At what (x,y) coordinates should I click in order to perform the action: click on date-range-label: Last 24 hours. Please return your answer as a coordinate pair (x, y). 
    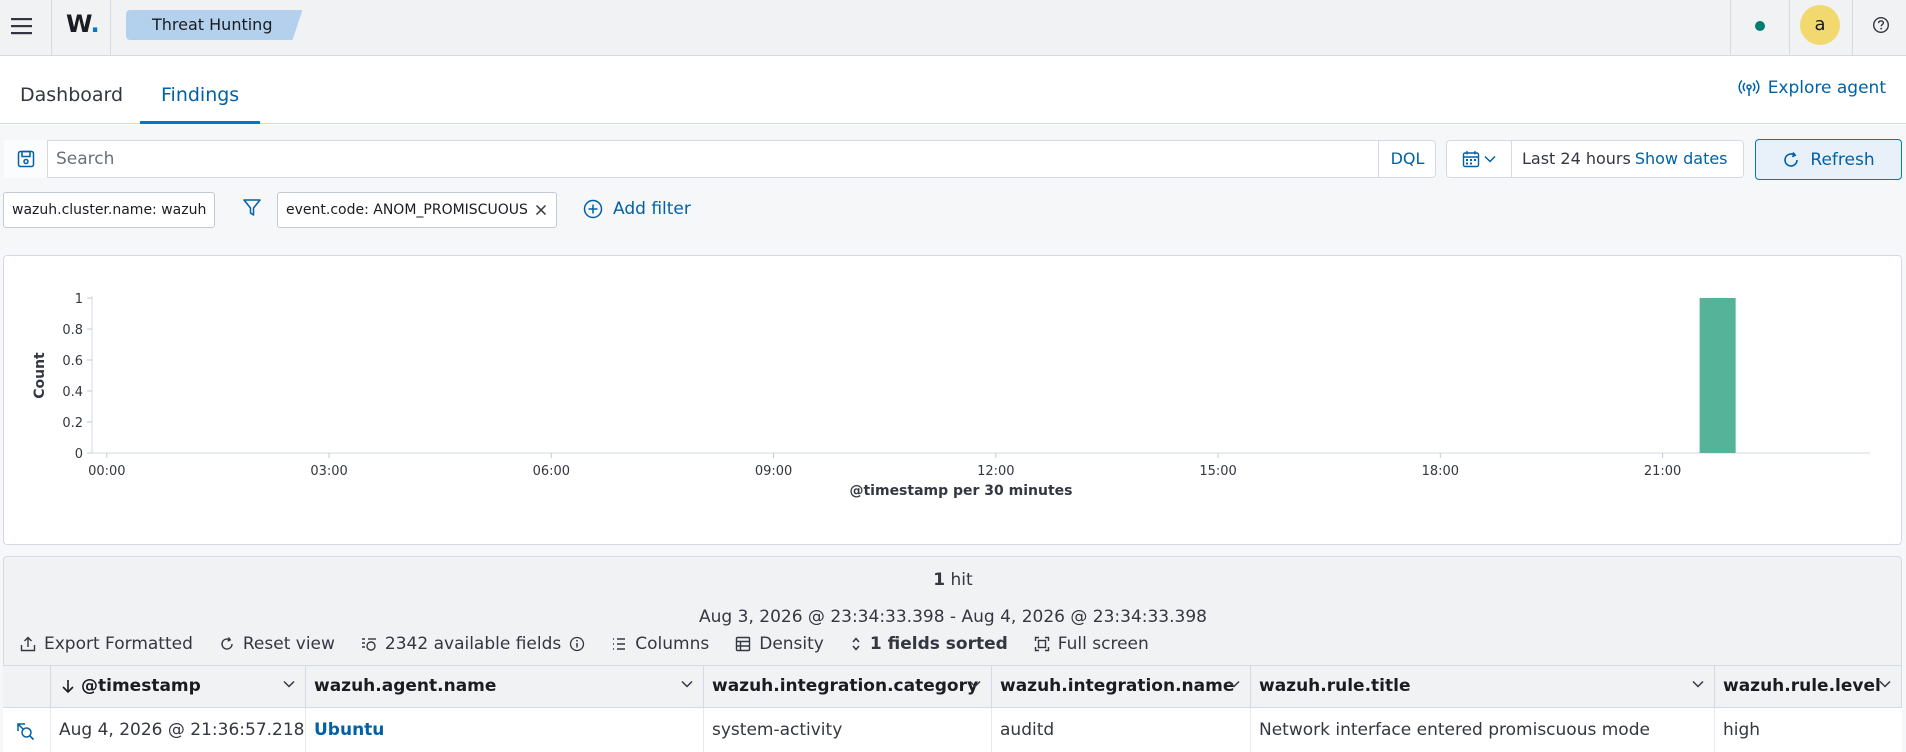
    Looking at the image, I should click on (1576, 158).